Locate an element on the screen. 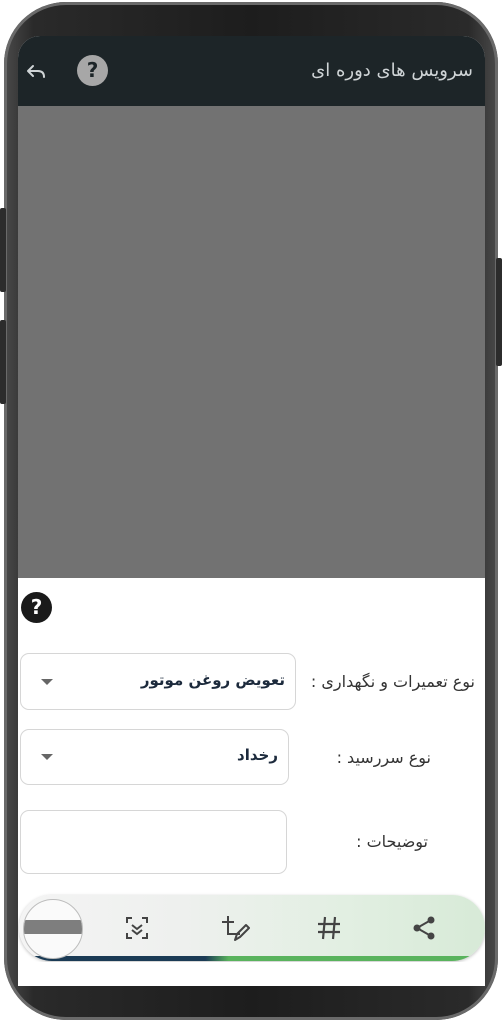  app-bar: ? سرویس های دوره ای is located at coordinates (251, 71).